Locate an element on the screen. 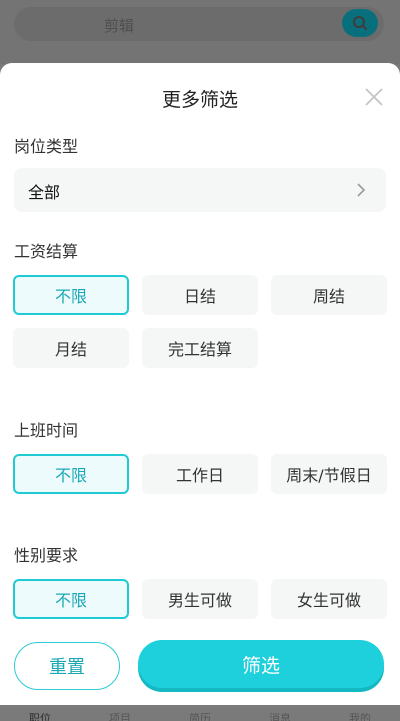 The image size is (400, 721). gender-option-any: 不限 is located at coordinates (71, 599).